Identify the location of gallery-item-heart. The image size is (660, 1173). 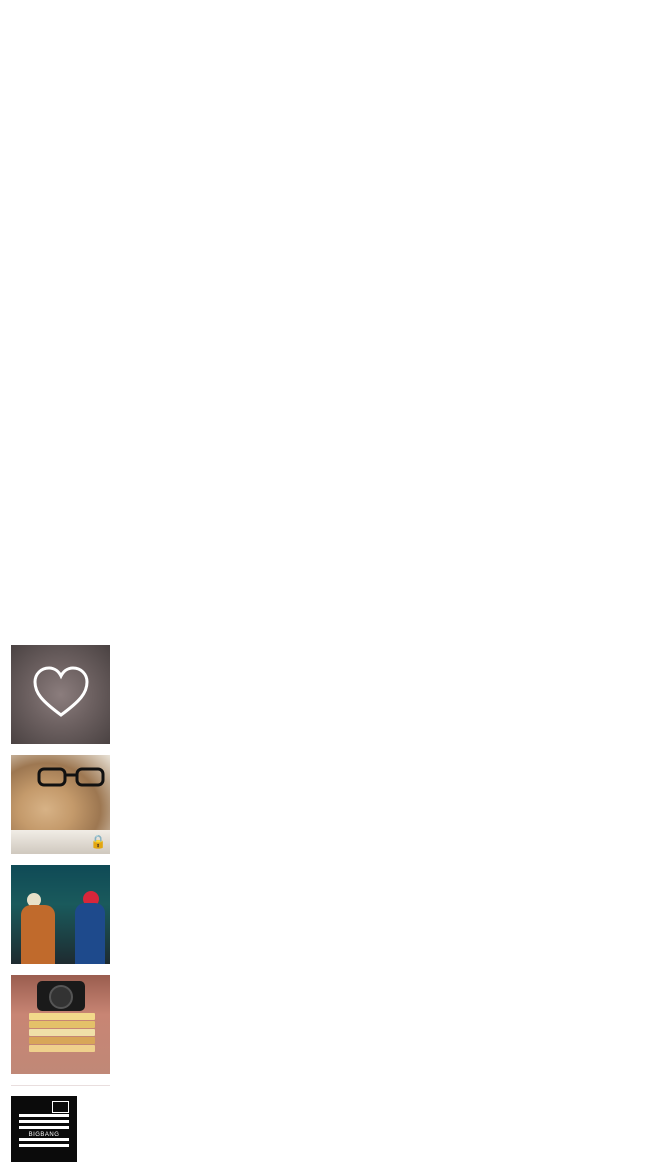
(60, 694).